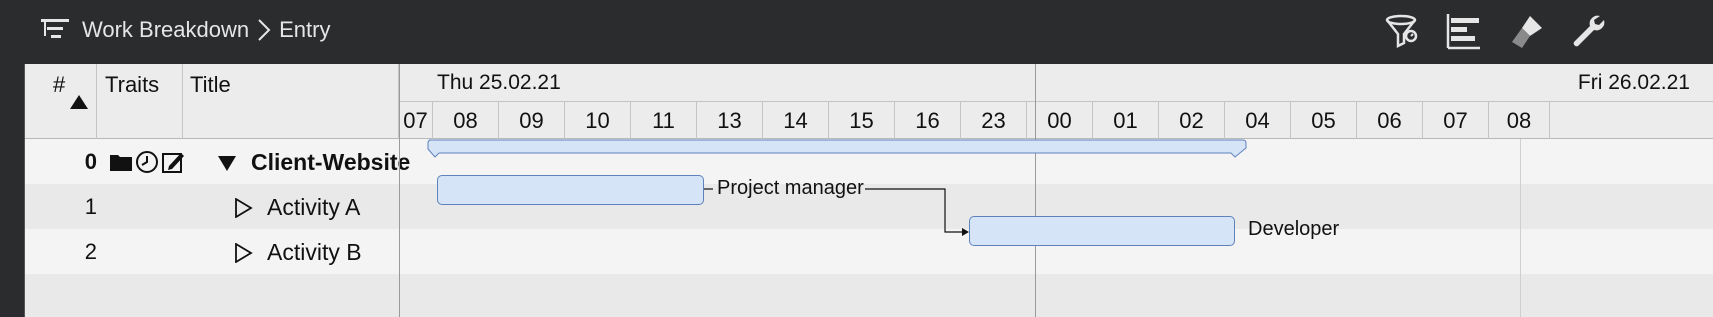 The image size is (1713, 317). I want to click on gantt-layout-button, so click(1464, 31).